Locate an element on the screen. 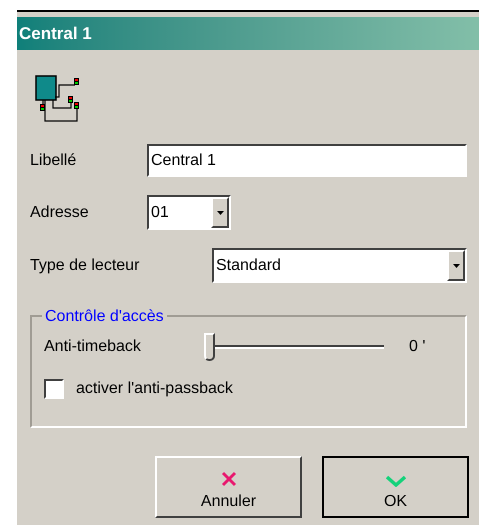 The width and height of the screenshot is (479, 525). ok-button: OK is located at coordinates (395, 487).